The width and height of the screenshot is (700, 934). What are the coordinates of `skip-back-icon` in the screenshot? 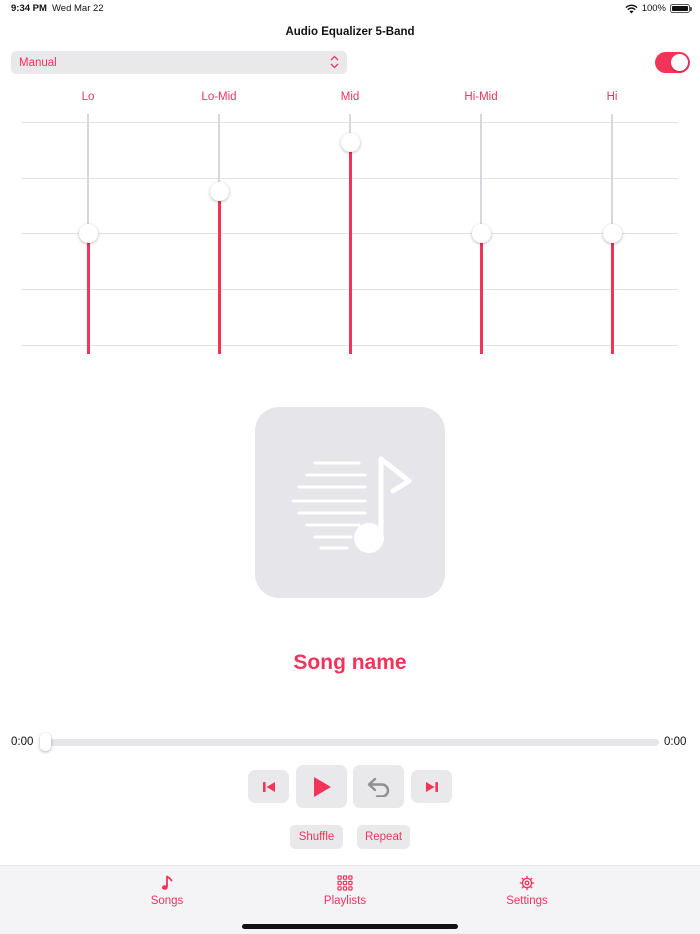 It's located at (268, 786).